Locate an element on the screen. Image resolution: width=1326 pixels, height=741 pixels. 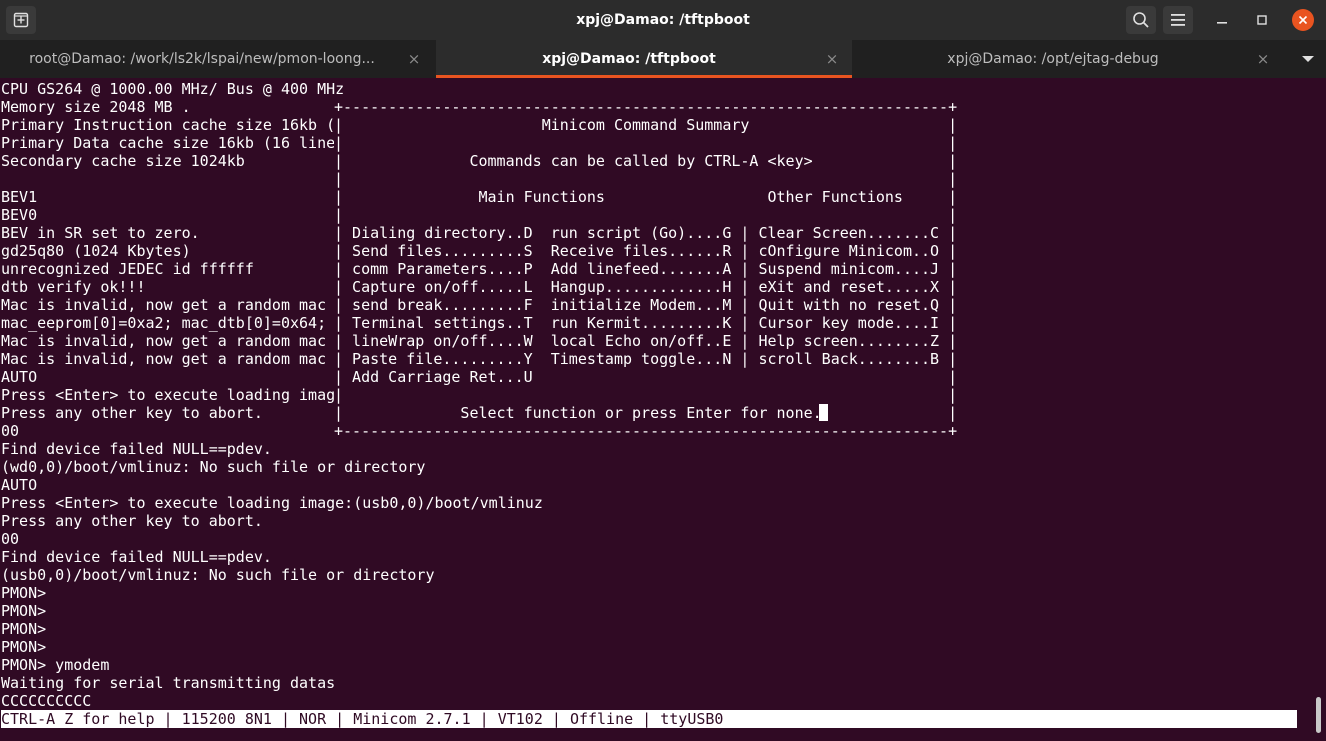
tabs-dropdown-button is located at coordinates (1308, 59).